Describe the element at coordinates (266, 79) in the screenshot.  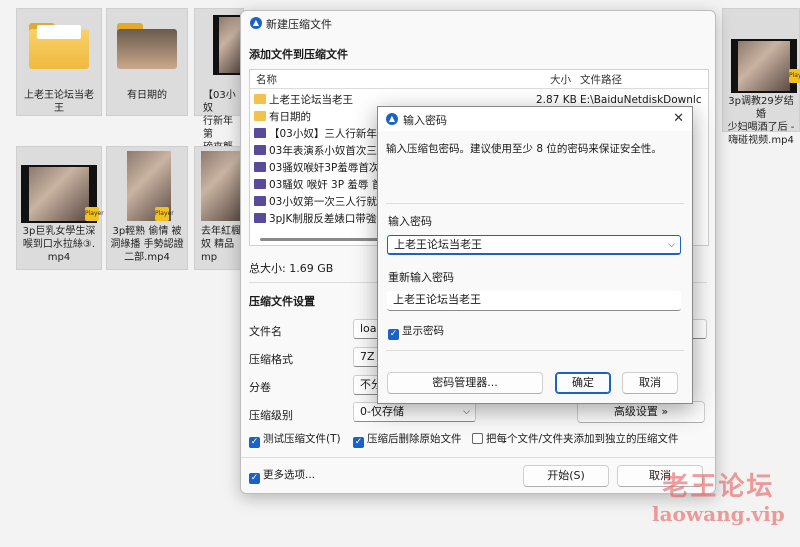
I see `column-name: 名称` at that location.